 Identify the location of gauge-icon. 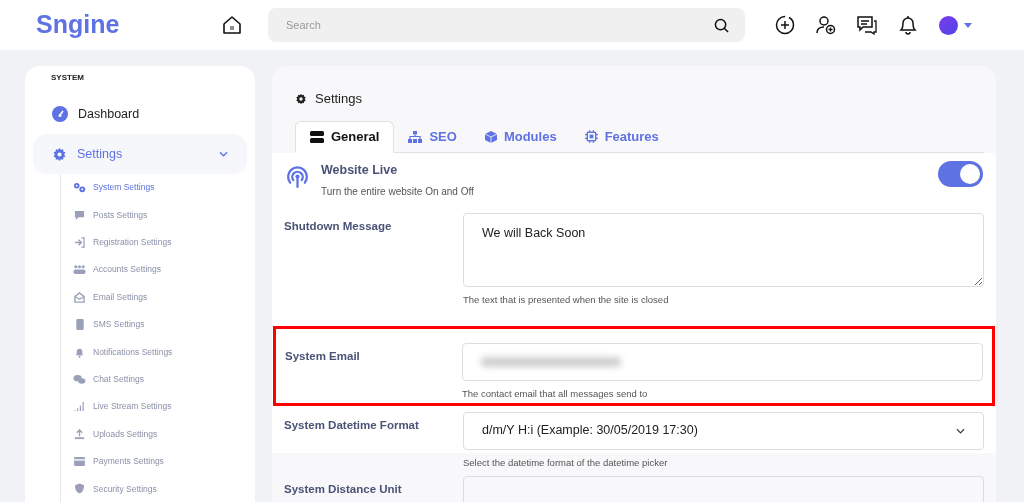
(60, 114).